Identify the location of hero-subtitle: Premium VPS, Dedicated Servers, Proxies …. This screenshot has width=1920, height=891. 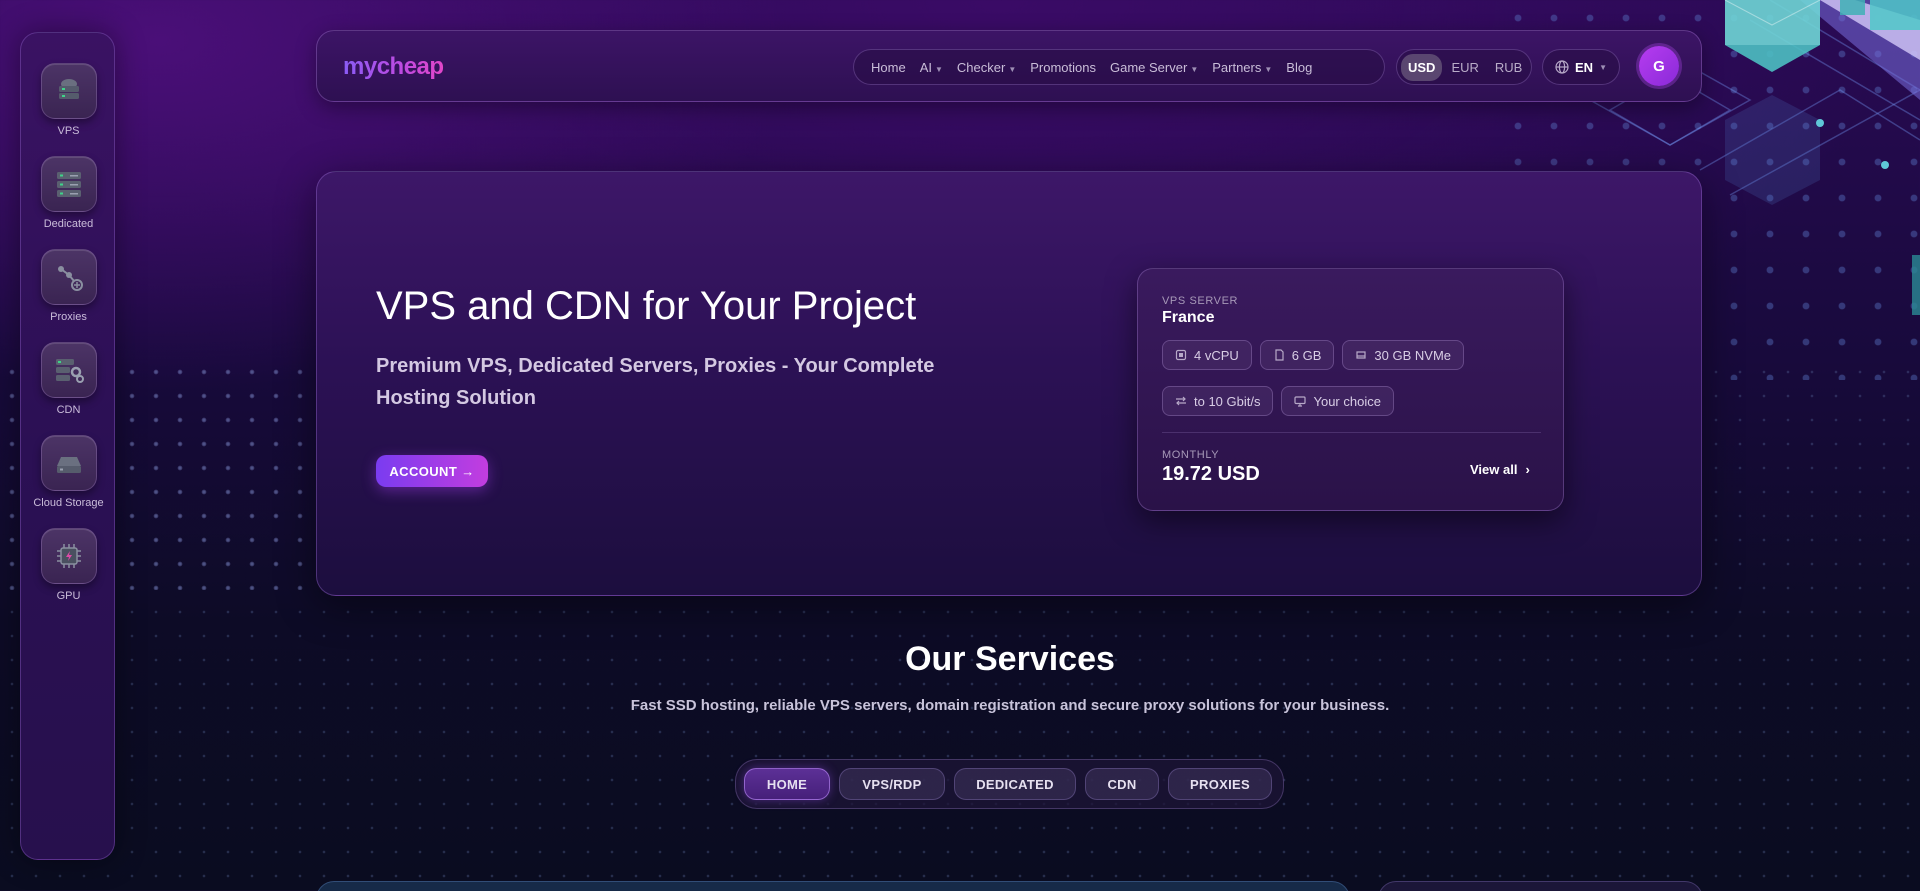
(655, 382).